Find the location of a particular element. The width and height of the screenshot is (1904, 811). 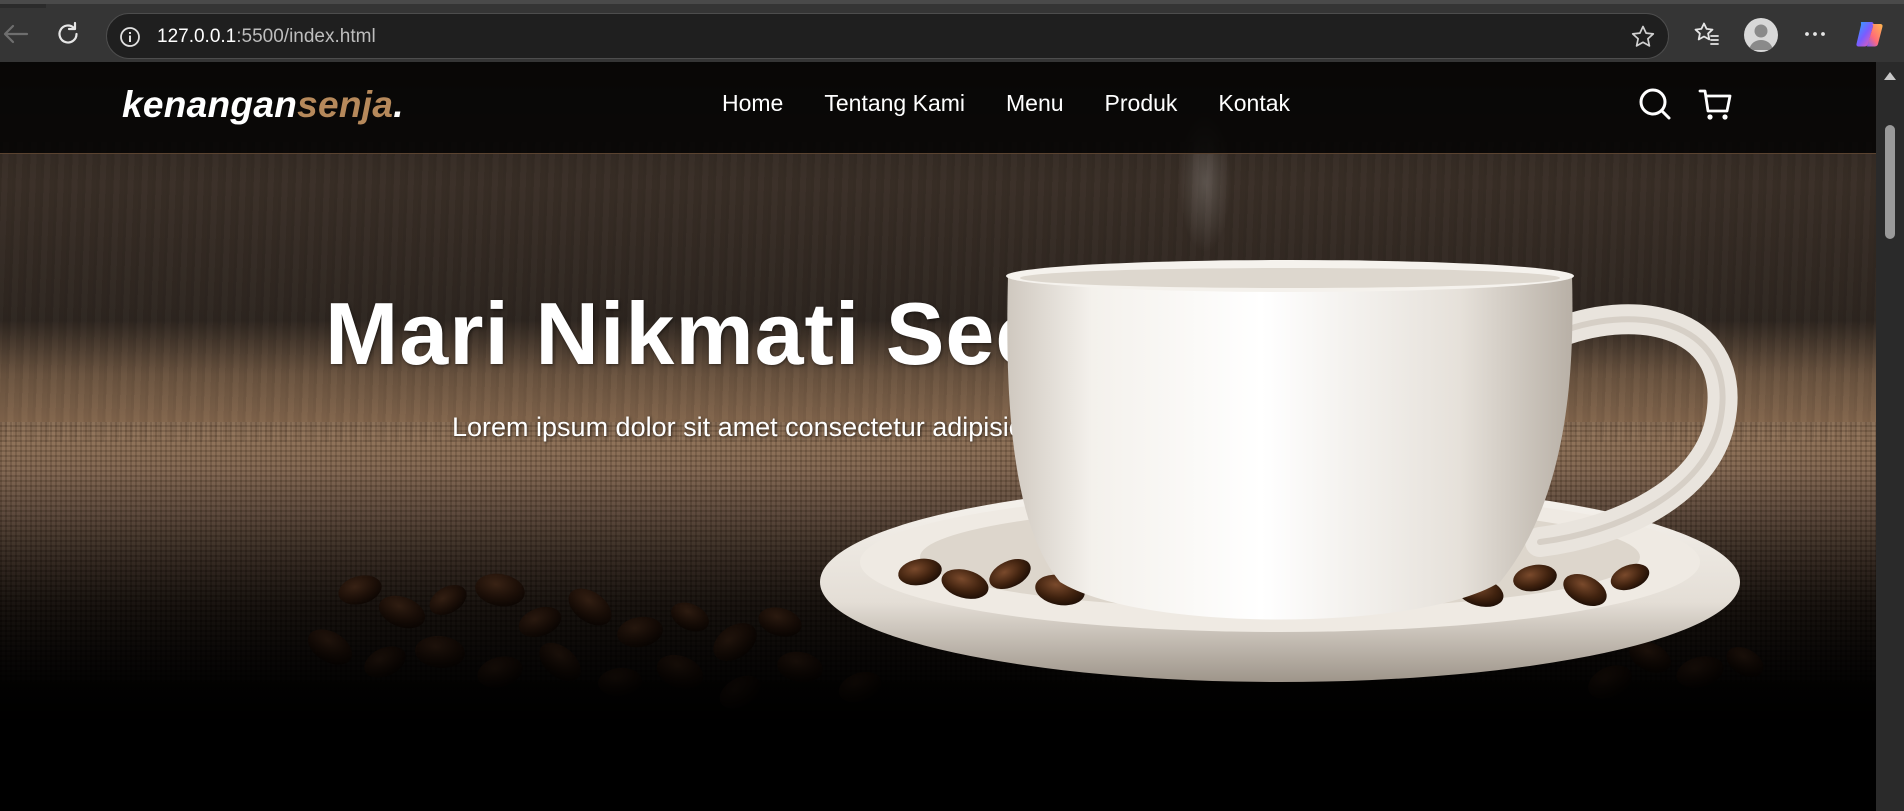

nav-link-tentang-kami: Tentang Kami is located at coordinates (894, 103).